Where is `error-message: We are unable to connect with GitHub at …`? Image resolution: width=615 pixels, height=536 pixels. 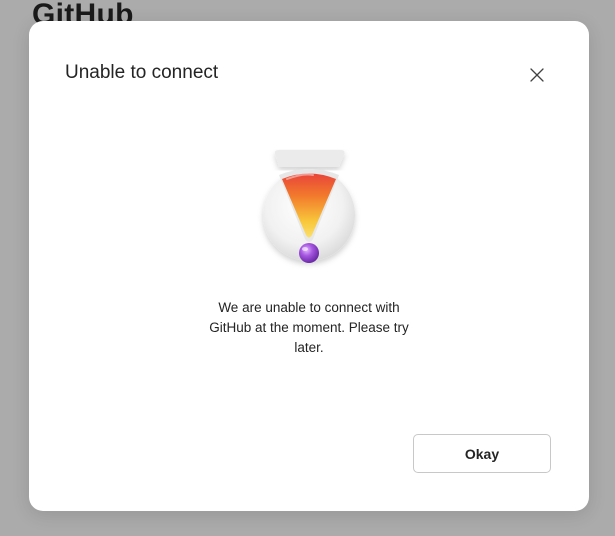 error-message: We are unable to connect with GitHub at … is located at coordinates (309, 327).